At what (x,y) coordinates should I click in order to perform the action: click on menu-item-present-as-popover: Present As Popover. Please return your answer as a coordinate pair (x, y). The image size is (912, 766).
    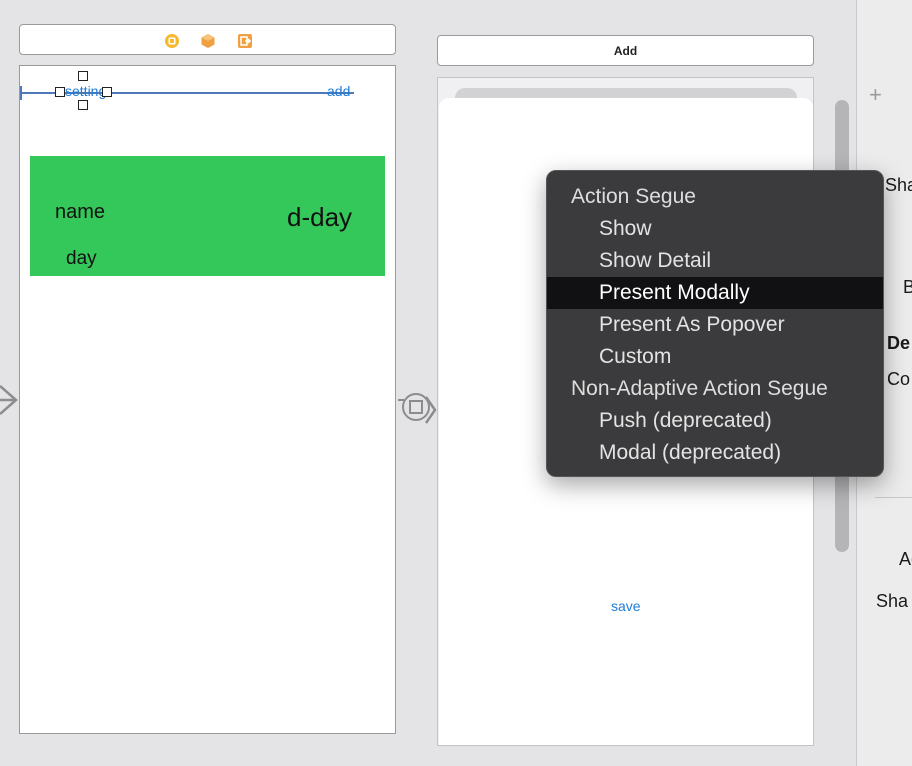
    Looking at the image, I should click on (715, 325).